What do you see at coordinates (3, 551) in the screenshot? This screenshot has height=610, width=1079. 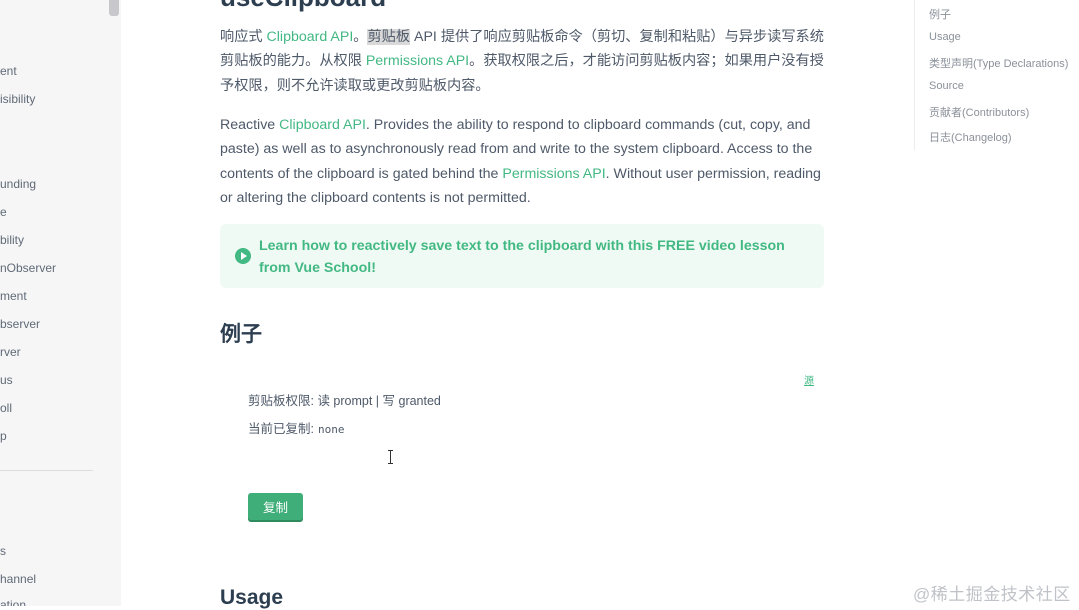 I see `sidebar-item: s` at bounding box center [3, 551].